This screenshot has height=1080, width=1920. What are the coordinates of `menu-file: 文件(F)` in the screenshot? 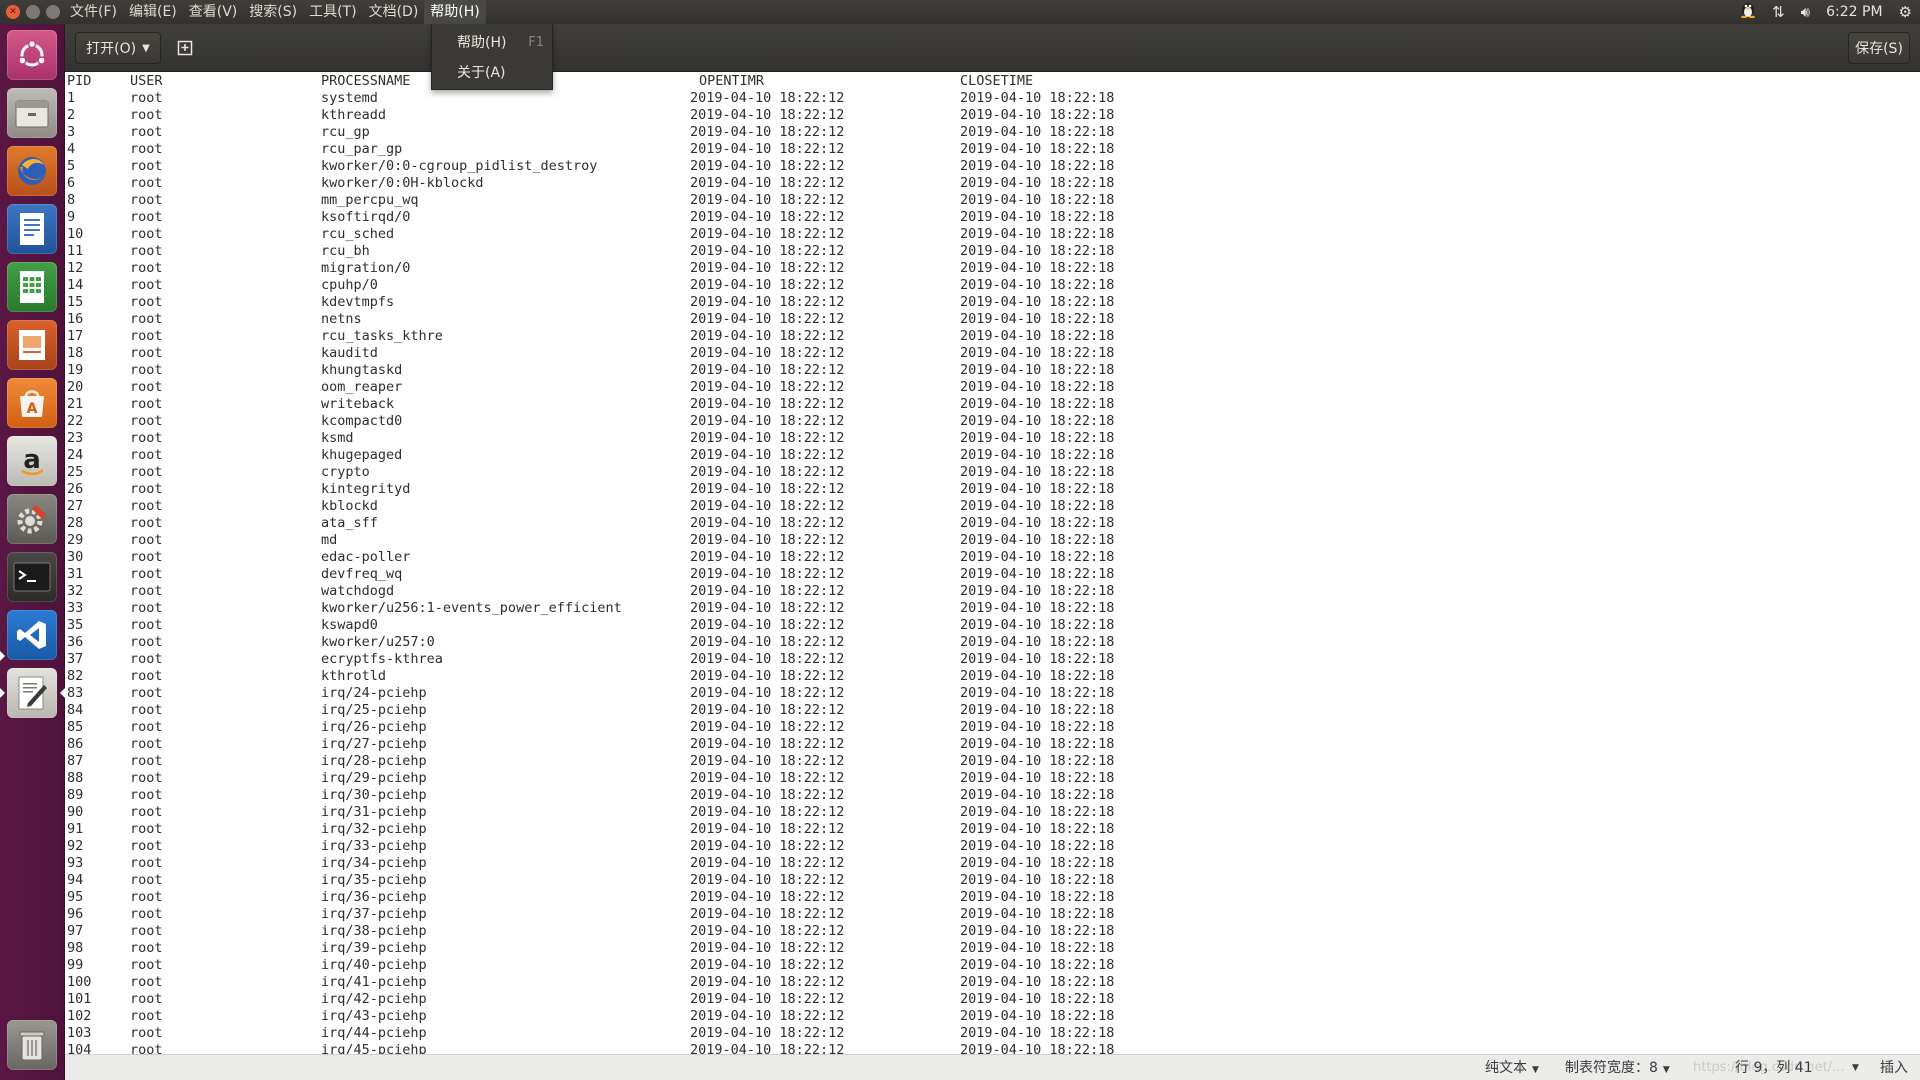 It's located at (93, 12).